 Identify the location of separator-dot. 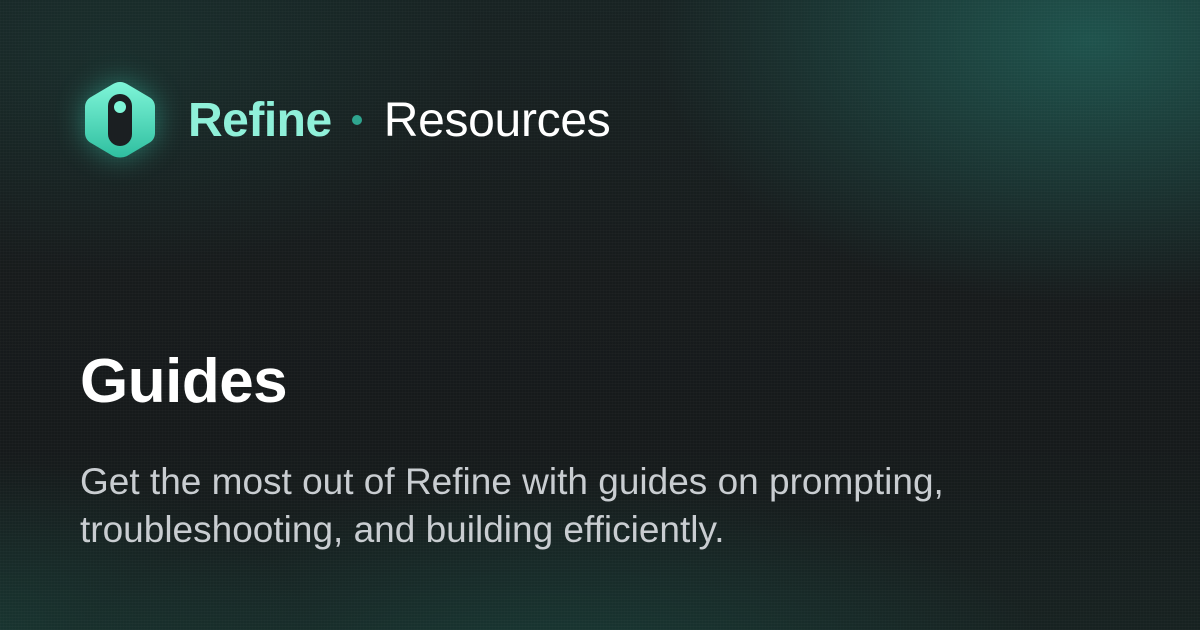
(356, 120).